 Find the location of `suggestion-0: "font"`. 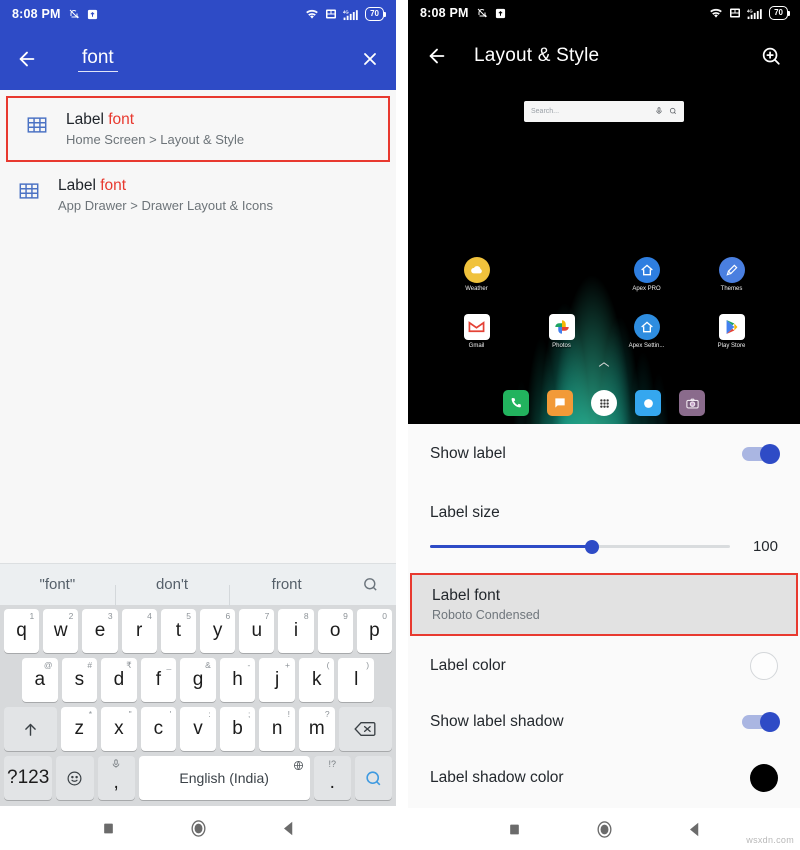

suggestion-0: "font" is located at coordinates (57, 584).